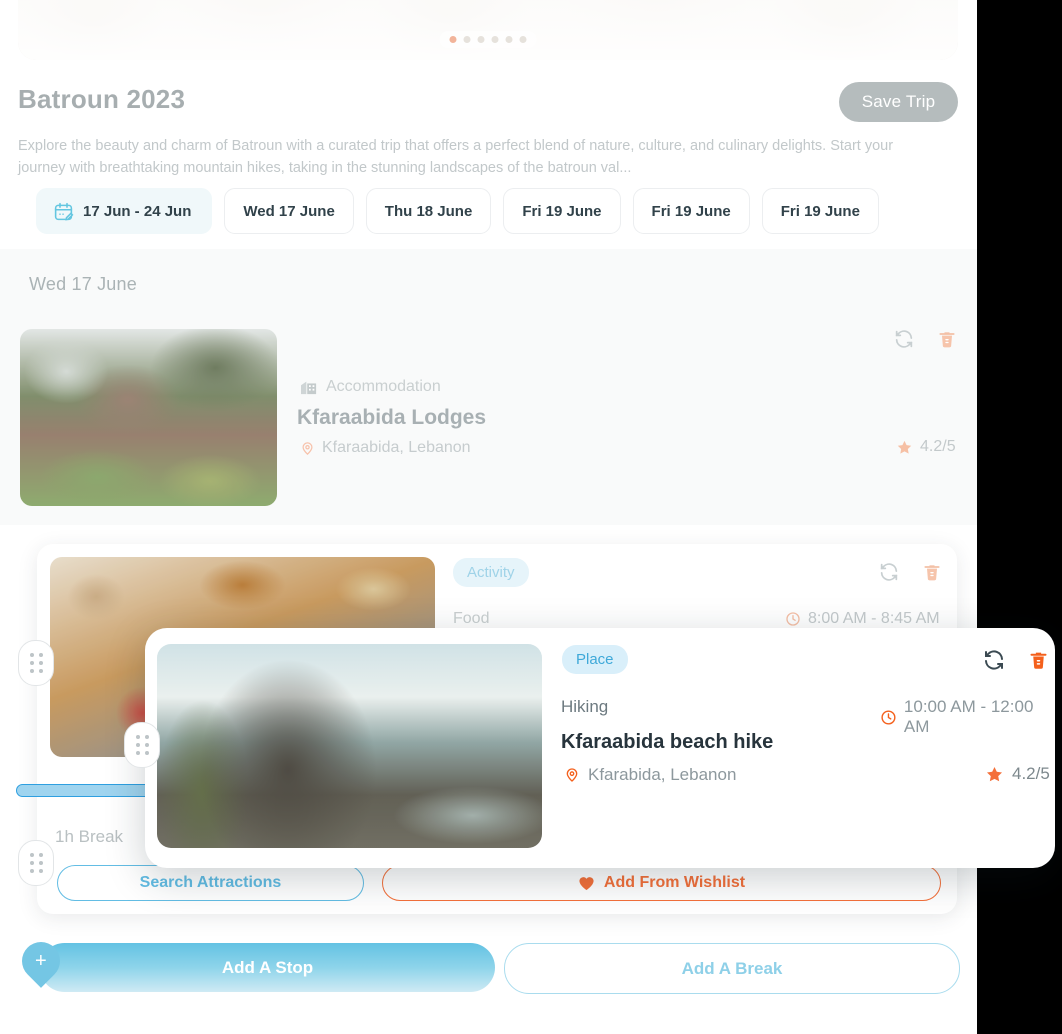 The height and width of the screenshot is (1034, 1062). Describe the element at coordinates (820, 211) in the screenshot. I see `tab-day-5: Fri 19 June` at that location.